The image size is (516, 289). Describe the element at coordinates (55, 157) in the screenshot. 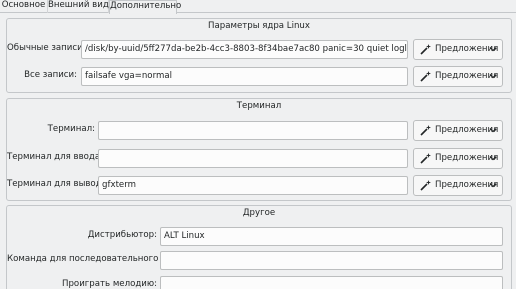

I see `input-terminal-label: Терминал для ввода:` at that location.